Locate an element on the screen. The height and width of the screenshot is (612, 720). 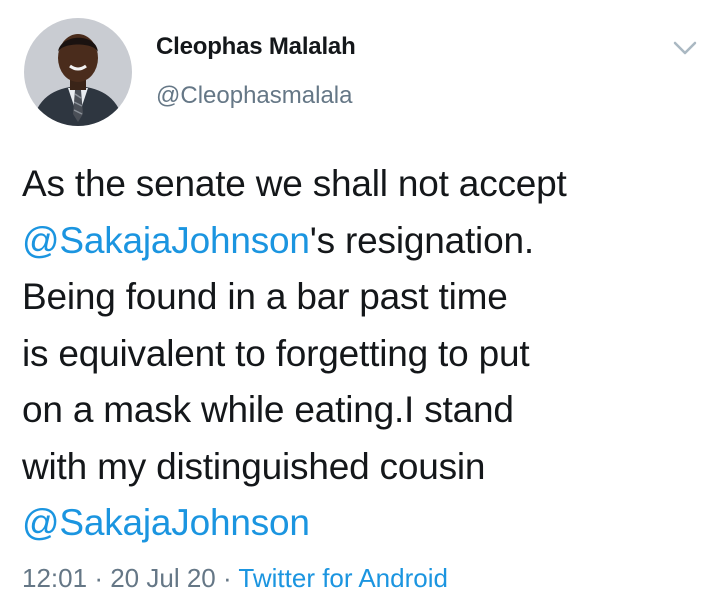
avatar is located at coordinates (78, 72).